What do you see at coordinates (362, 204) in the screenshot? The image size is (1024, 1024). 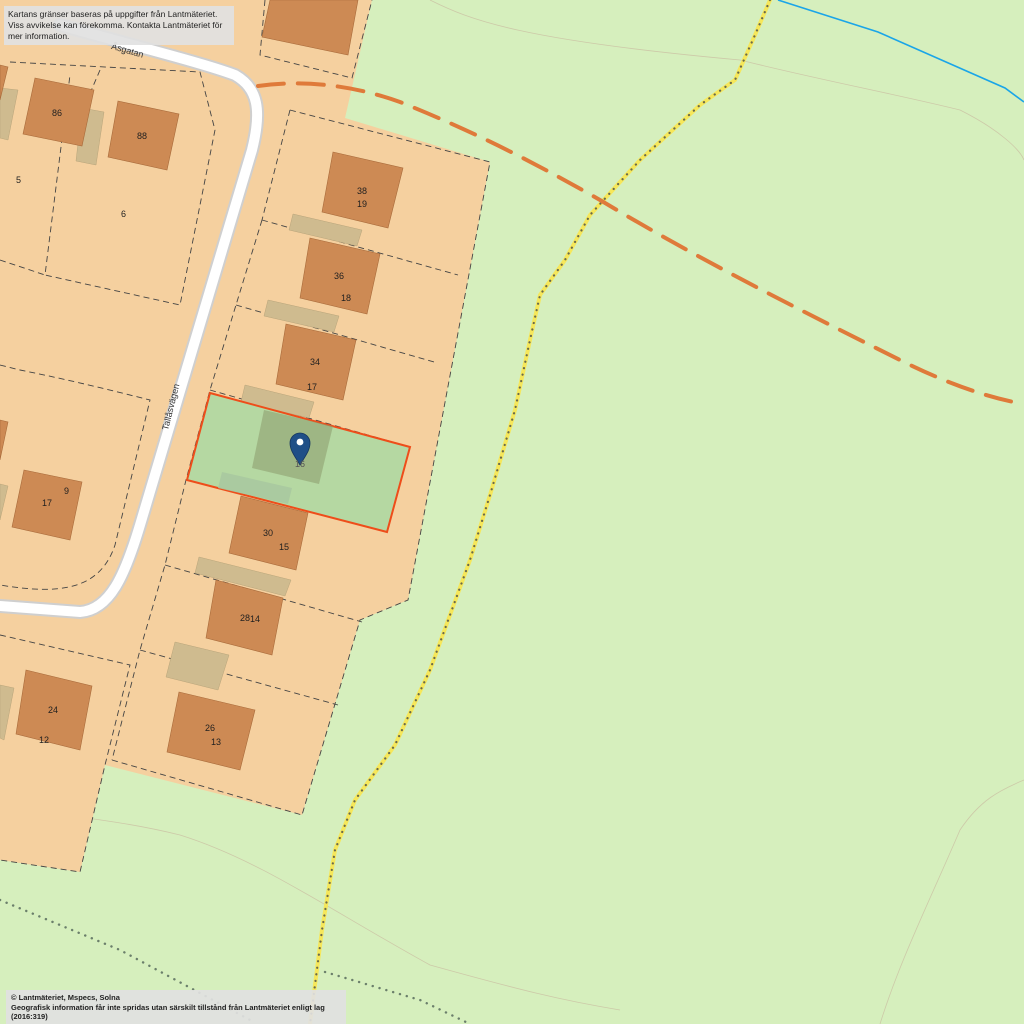 I see `parcel-number: 19` at bounding box center [362, 204].